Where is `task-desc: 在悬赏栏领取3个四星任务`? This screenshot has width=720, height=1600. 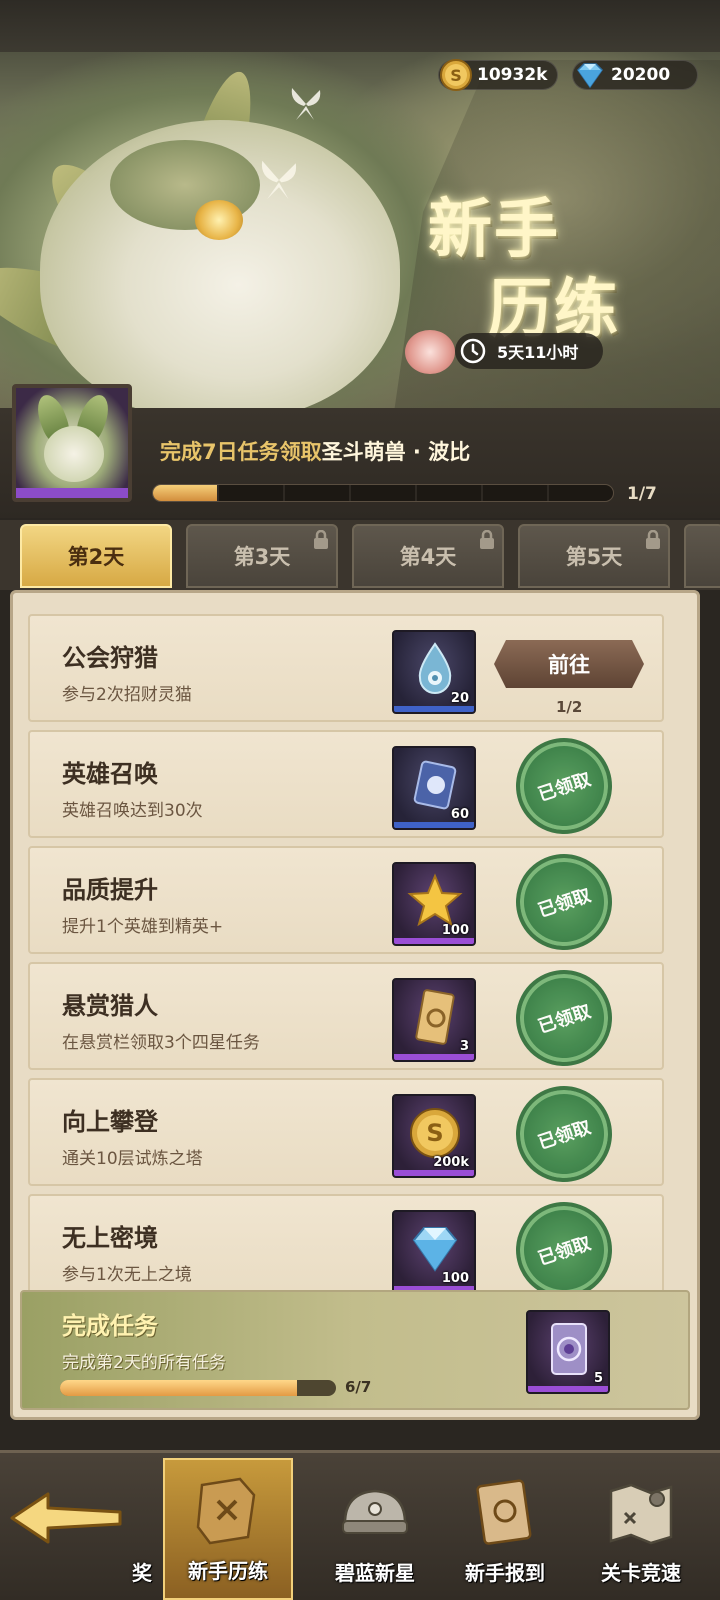 task-desc: 在悬赏栏领取3个四星任务 is located at coordinates (161, 1043).